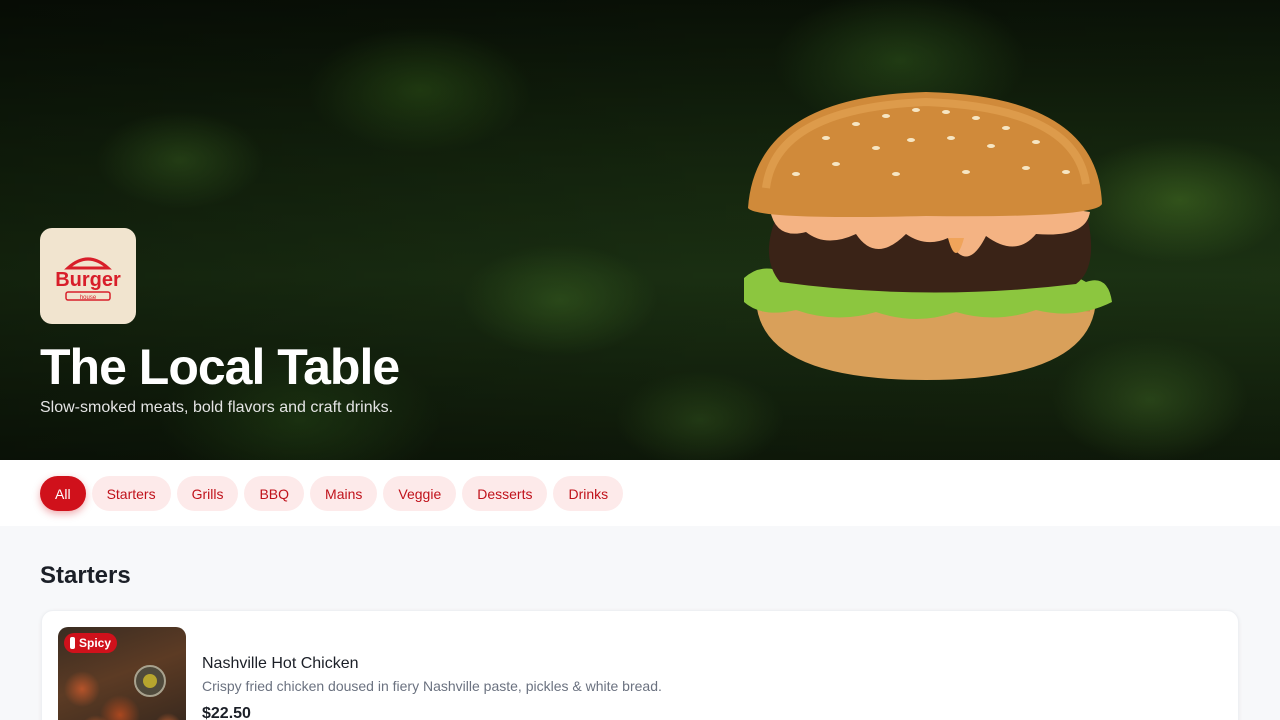  What do you see at coordinates (220, 367) in the screenshot?
I see `restaurant-name: The Local Table` at bounding box center [220, 367].